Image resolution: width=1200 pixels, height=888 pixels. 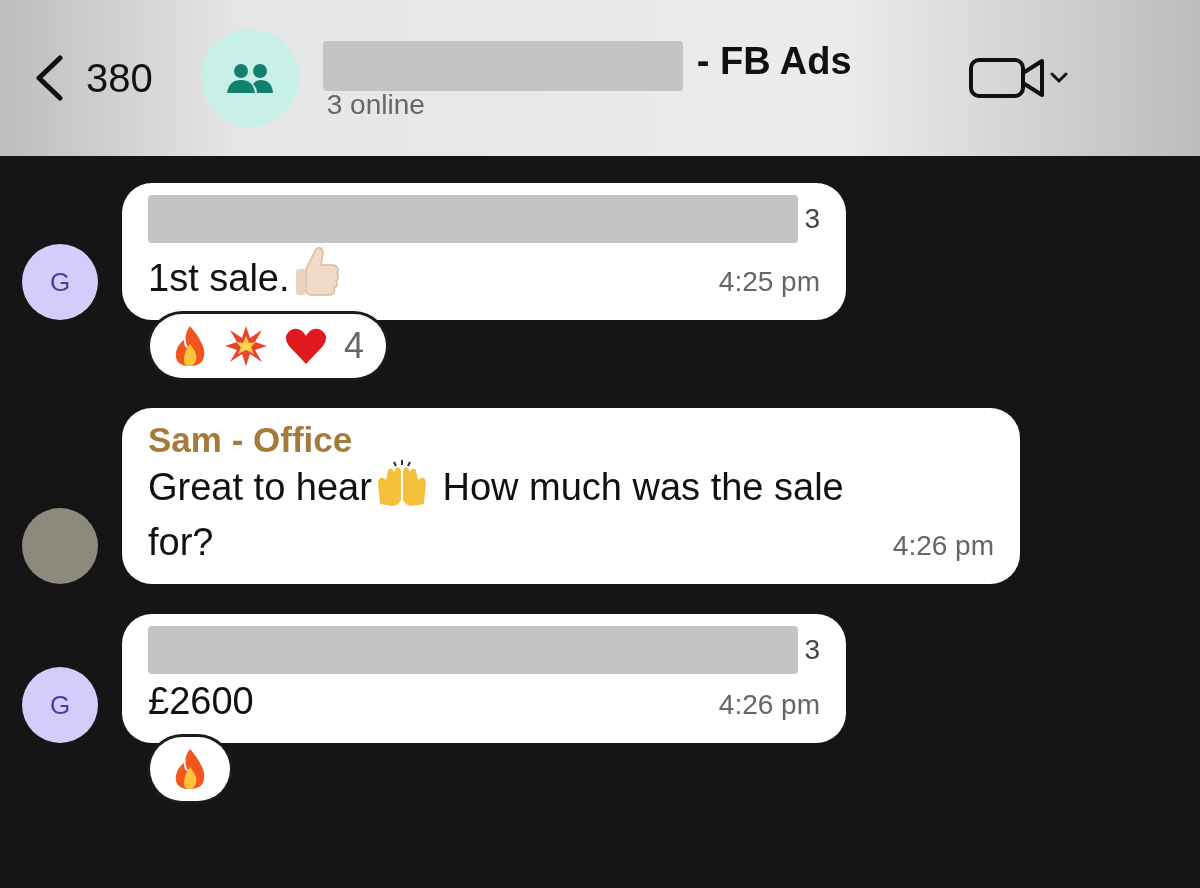 I want to click on chat-title: - FB Ads, so click(x=774, y=61).